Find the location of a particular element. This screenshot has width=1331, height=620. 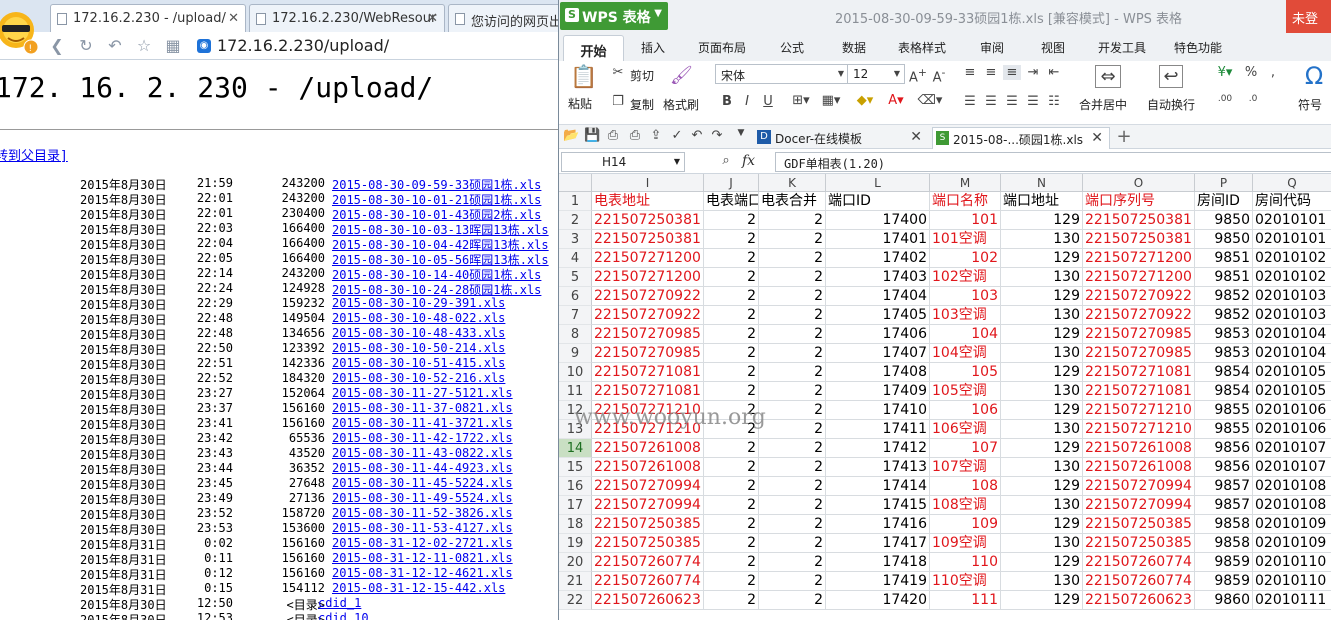

table-cell: 221507270994 is located at coordinates (1139, 505).